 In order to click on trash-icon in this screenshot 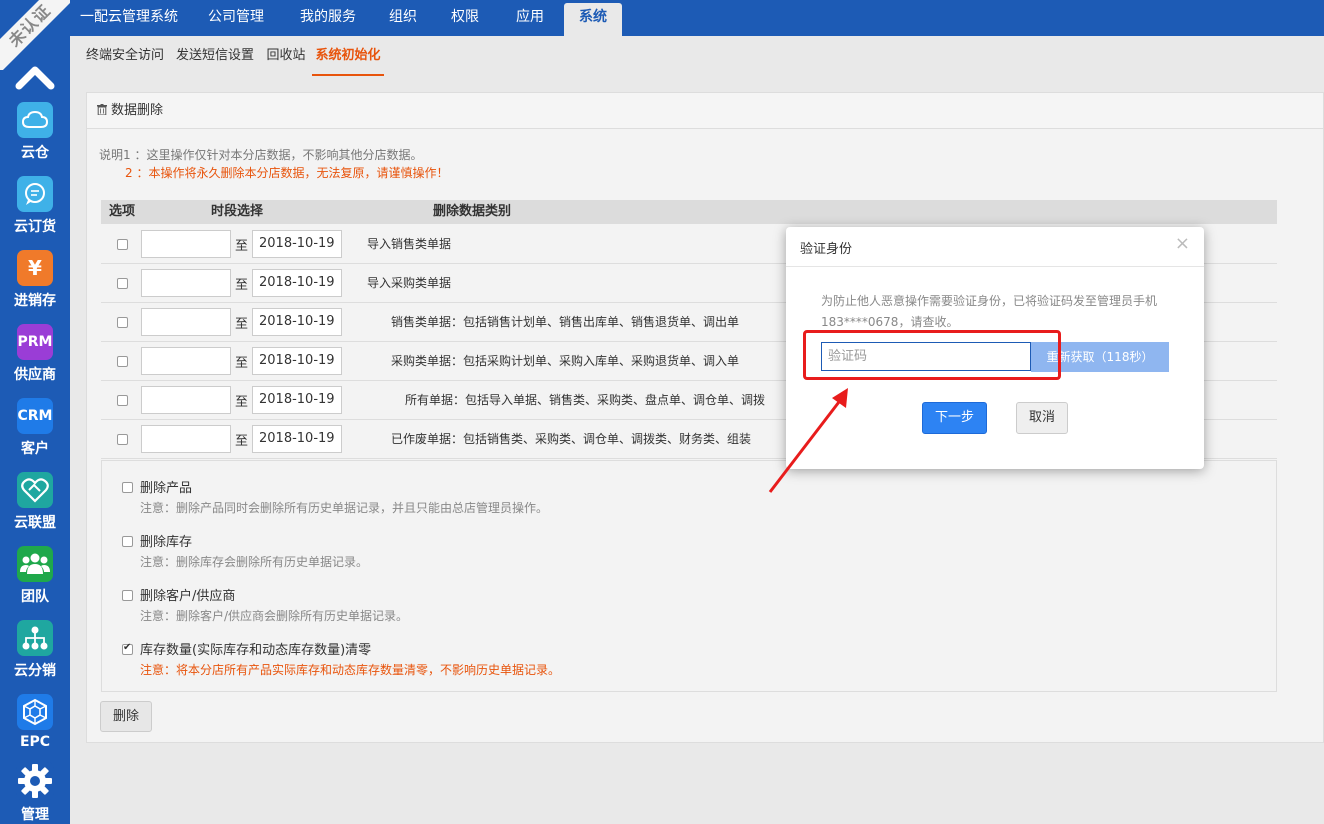, I will do `click(102, 109)`.